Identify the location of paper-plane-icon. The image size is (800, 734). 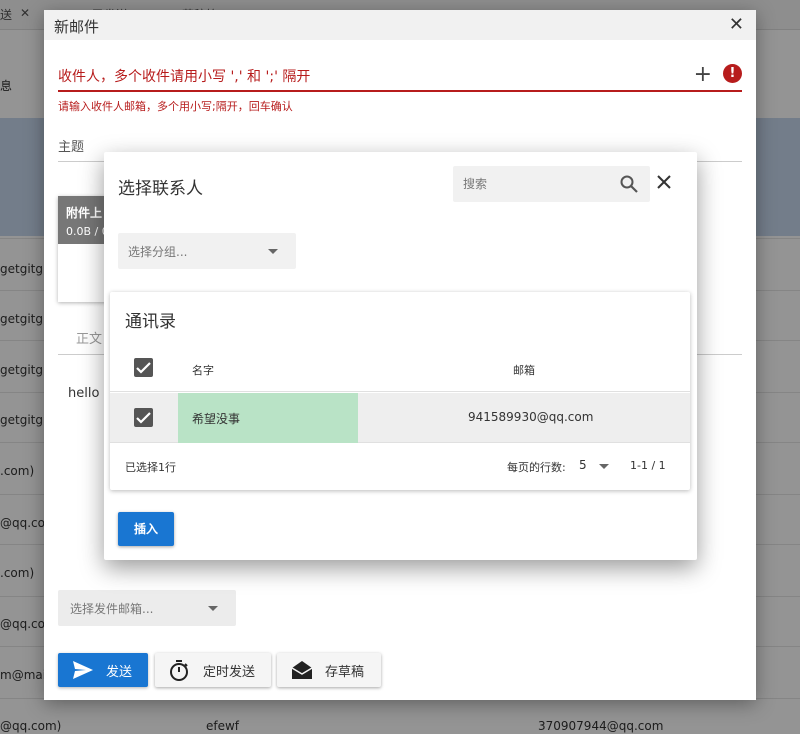
(83, 672).